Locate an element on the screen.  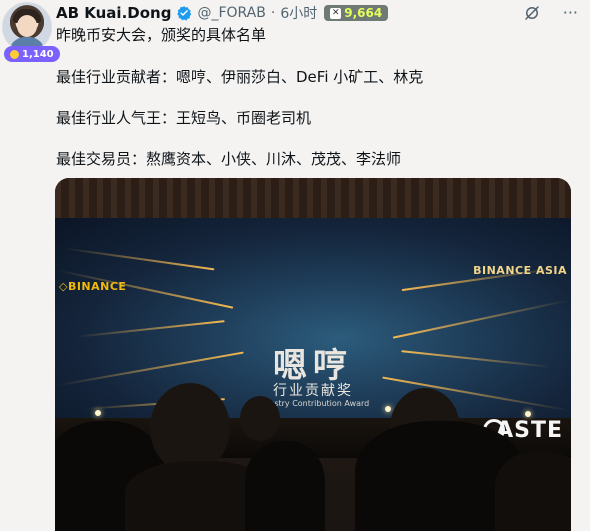
avatar is located at coordinates (27, 27).